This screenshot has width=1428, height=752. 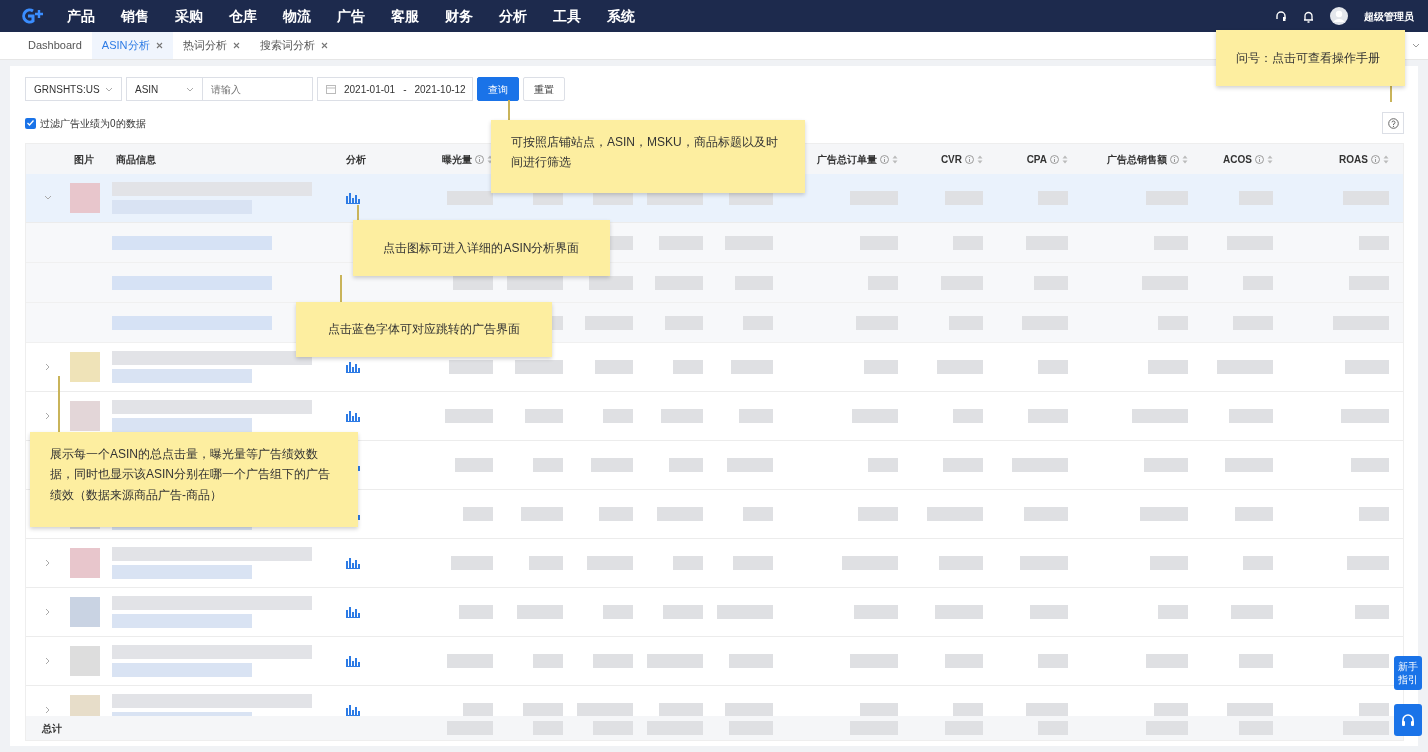 What do you see at coordinates (351, 16) in the screenshot?
I see `nav-menu-item: 广告` at bounding box center [351, 16].